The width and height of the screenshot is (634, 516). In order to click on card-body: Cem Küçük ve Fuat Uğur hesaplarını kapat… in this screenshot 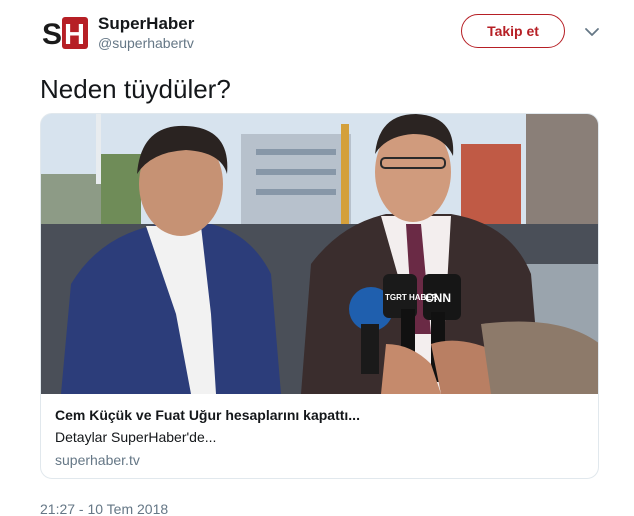, I will do `click(320, 437)`.